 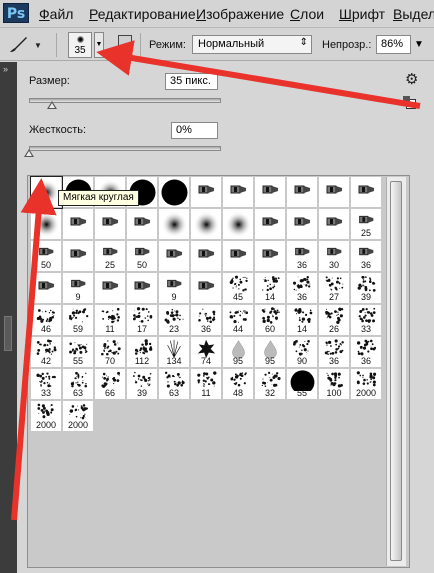 I want to click on menu-item-4: Слои, so click(x=307, y=14).